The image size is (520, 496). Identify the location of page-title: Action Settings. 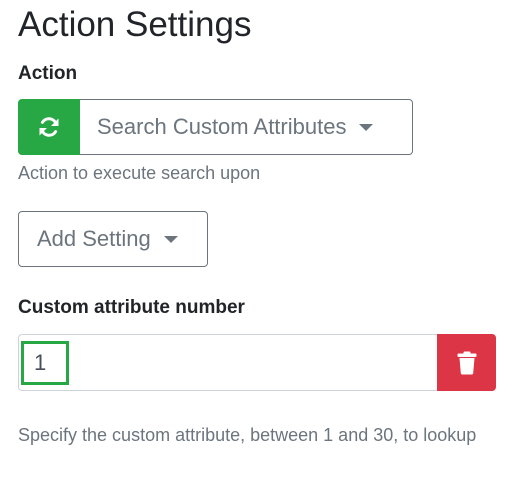
(135, 24).